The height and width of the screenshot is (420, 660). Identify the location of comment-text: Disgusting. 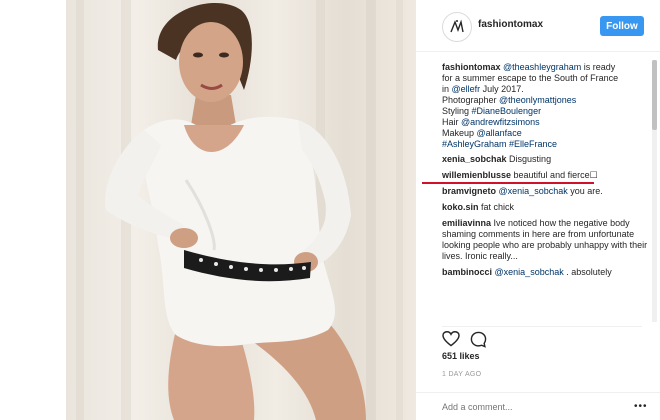
(529, 159).